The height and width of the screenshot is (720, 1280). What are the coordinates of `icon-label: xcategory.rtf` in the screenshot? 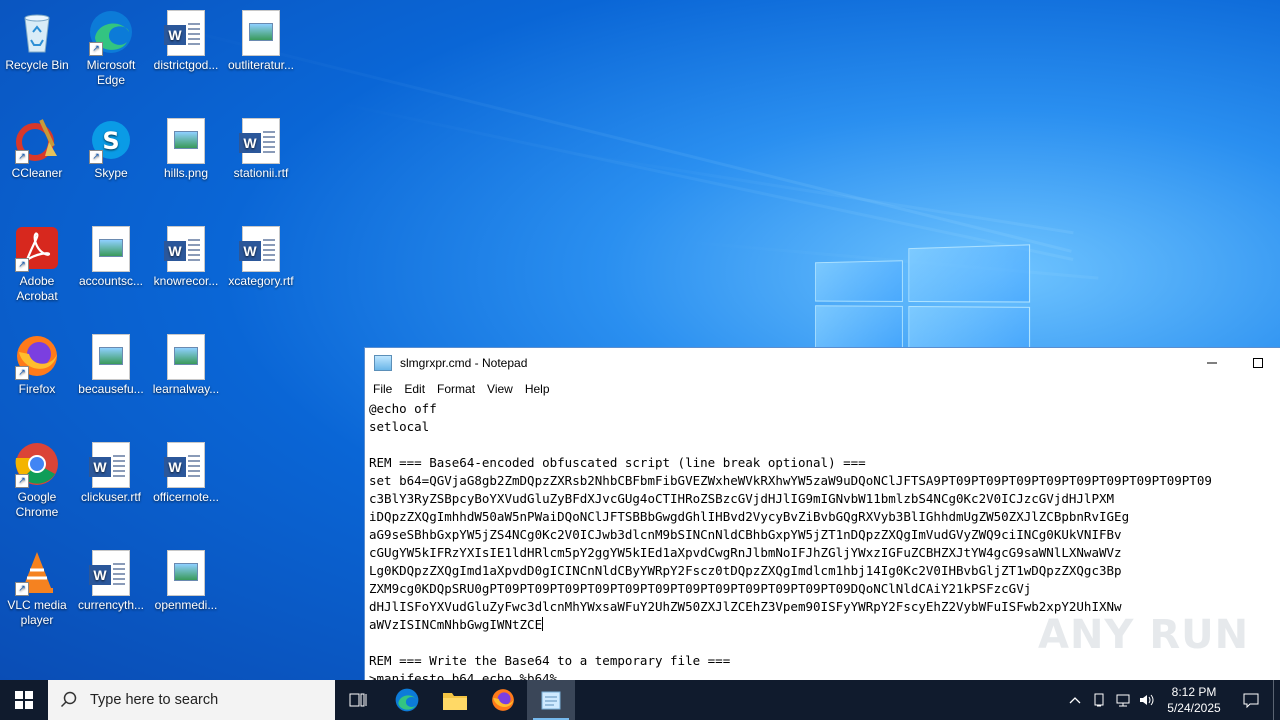 It's located at (261, 281).